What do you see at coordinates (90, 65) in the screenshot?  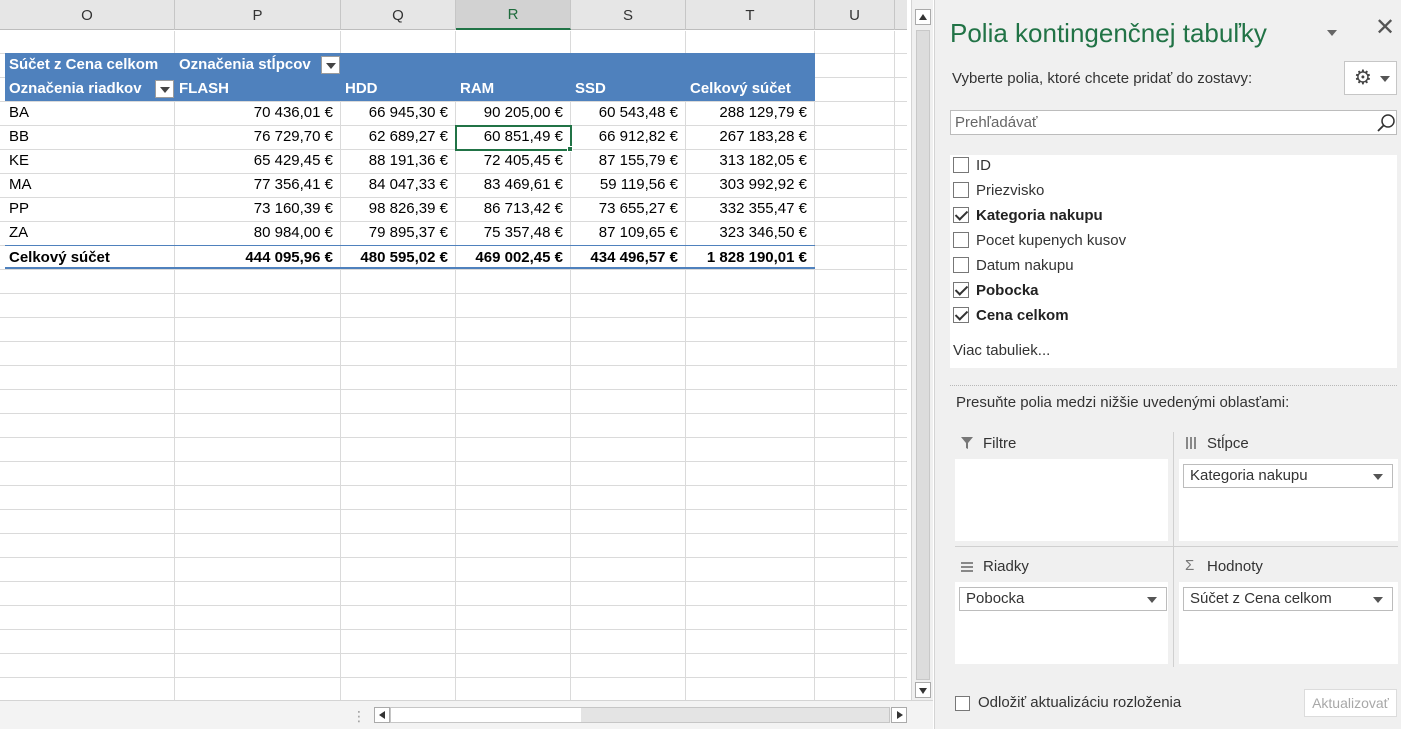 I see `pivot-values-label: Súčet z Cena celkom` at bounding box center [90, 65].